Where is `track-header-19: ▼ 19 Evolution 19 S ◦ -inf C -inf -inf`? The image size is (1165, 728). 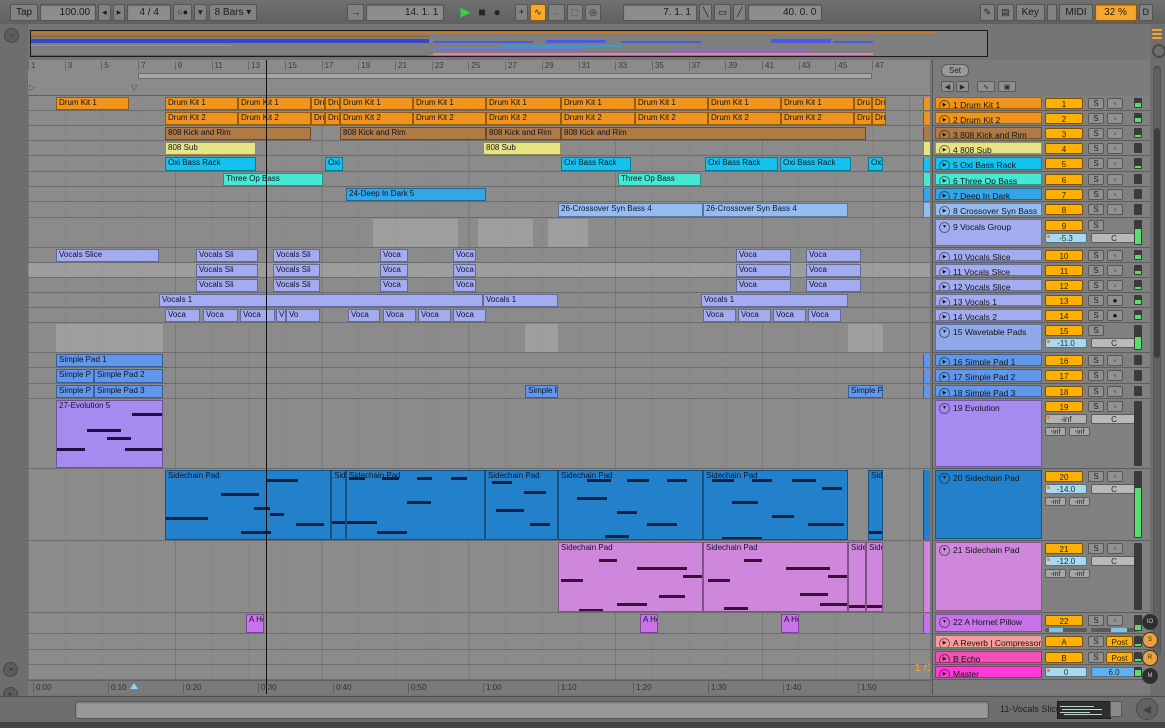 track-header-19: ▼ 19 Evolution 19 S ◦ -inf C -inf -inf is located at coordinates (1041, 434).